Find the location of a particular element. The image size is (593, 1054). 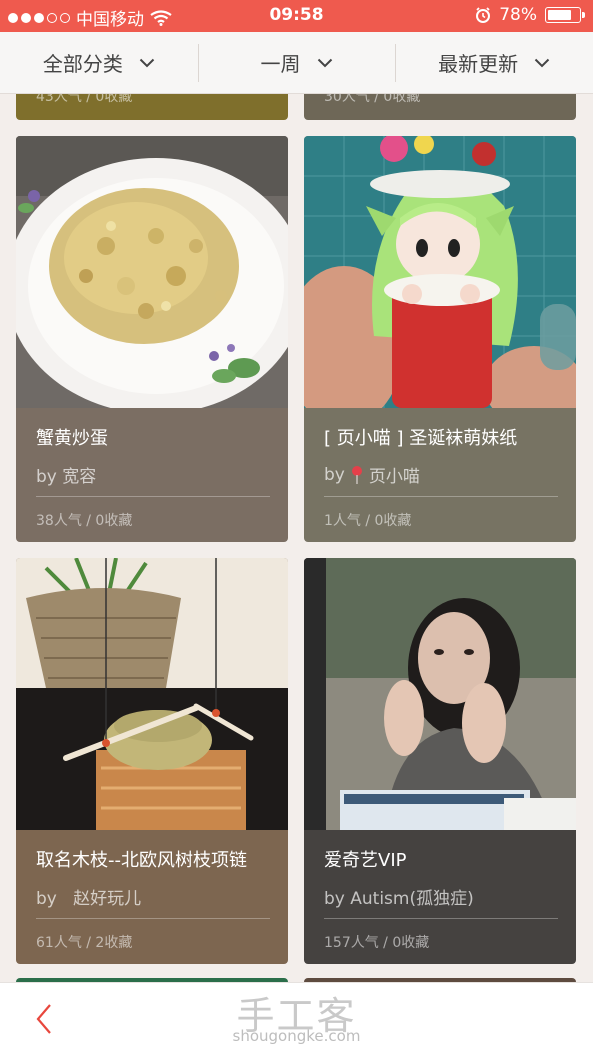

card-stats: 30人气 / 0收藏 is located at coordinates (372, 99).